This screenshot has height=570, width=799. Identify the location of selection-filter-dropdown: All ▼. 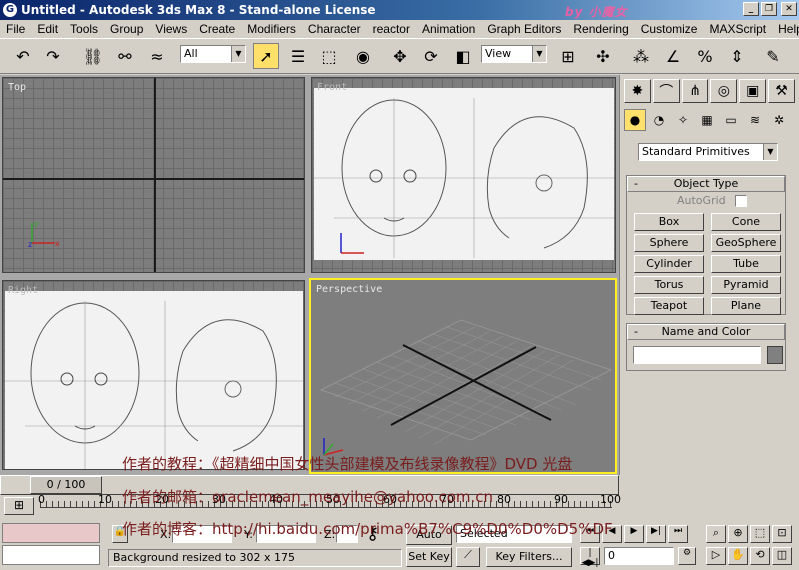
(213, 54).